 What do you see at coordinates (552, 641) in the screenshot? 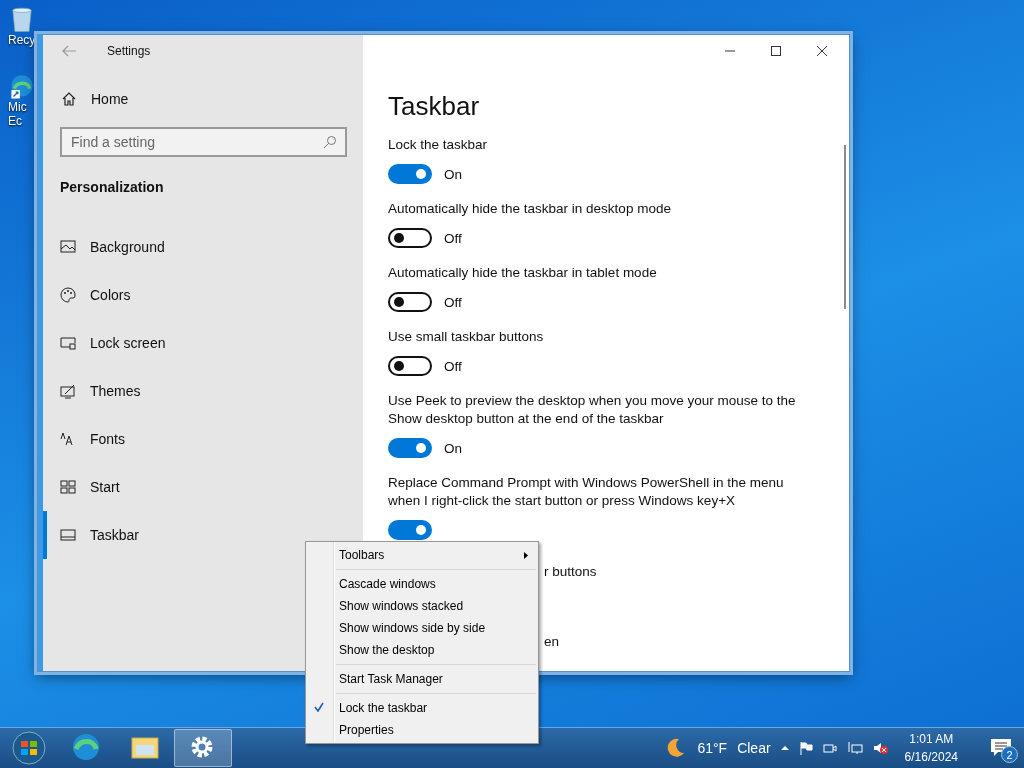
I see `setting-label: en` at bounding box center [552, 641].